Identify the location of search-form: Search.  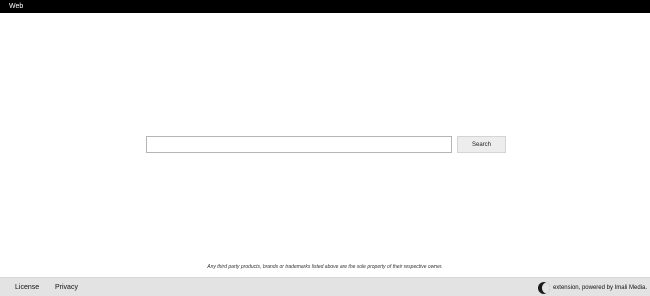
(326, 144).